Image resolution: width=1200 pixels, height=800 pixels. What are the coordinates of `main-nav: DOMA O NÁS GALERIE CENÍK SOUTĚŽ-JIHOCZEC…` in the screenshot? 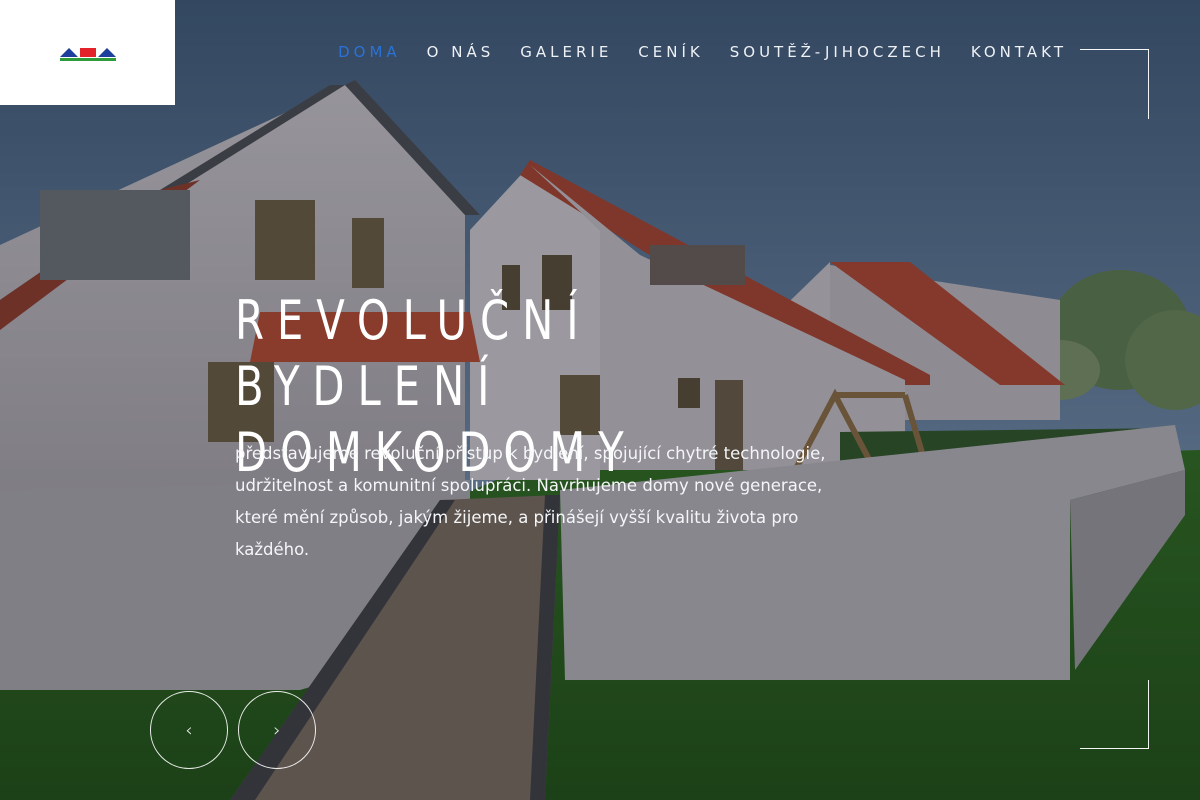 It's located at (689, 52).